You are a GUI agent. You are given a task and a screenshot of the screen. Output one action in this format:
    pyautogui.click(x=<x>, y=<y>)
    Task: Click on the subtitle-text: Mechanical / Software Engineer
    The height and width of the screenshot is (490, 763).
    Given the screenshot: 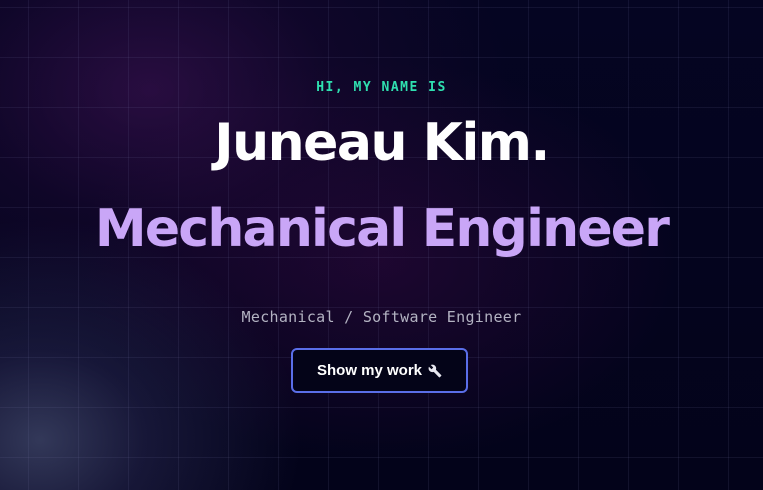 What is the action you would take?
    pyautogui.click(x=381, y=317)
    